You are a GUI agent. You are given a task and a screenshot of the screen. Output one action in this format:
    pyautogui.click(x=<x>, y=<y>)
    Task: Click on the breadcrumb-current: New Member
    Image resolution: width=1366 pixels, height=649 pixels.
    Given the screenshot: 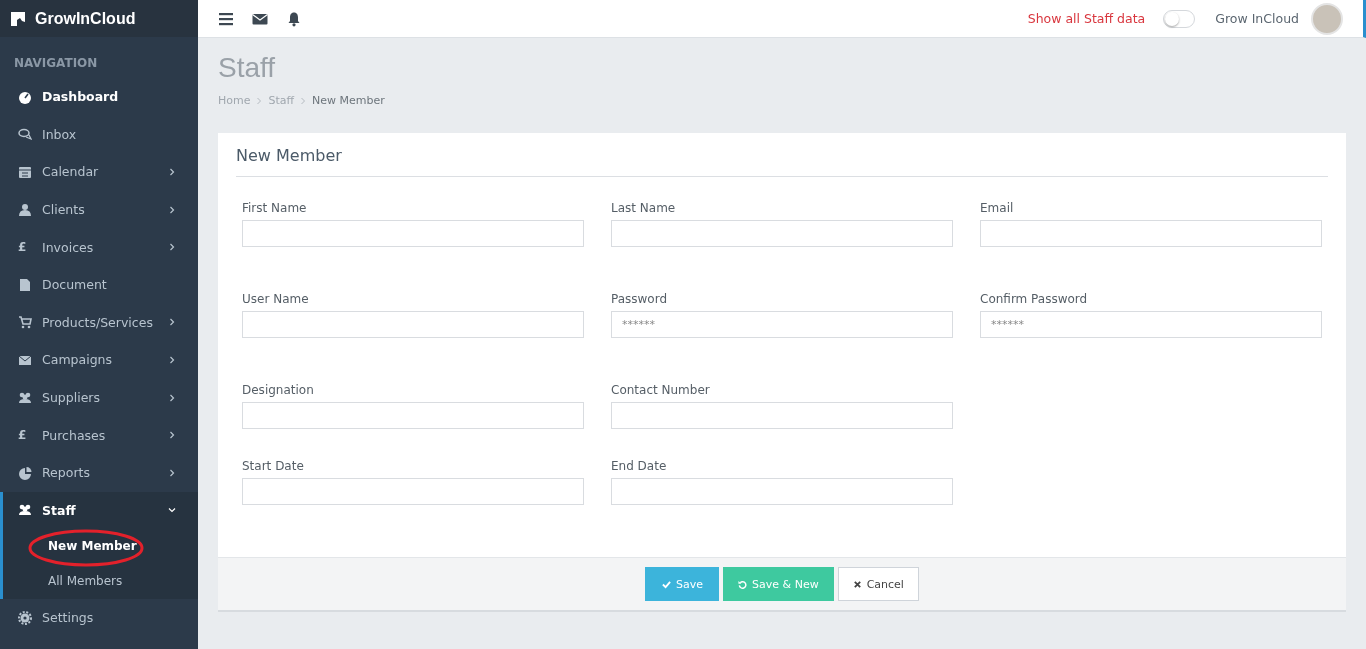 What is the action you would take?
    pyautogui.click(x=348, y=100)
    